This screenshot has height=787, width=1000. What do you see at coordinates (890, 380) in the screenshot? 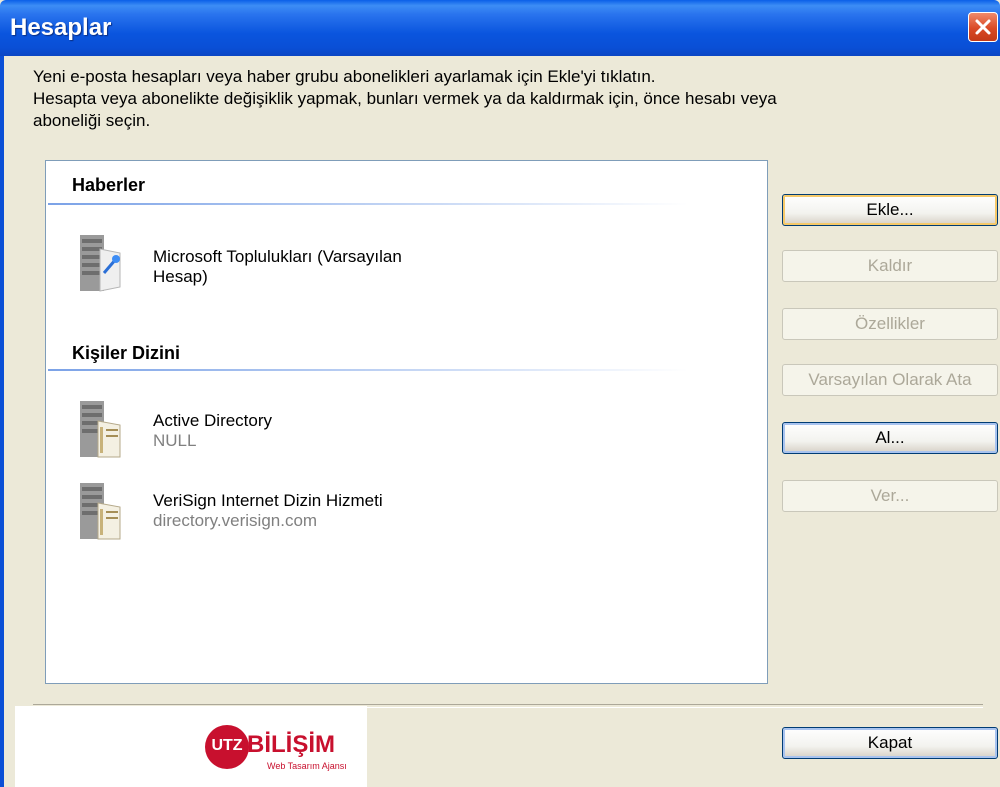
I see `set-default-button: Varsayılan Olarak Ata` at bounding box center [890, 380].